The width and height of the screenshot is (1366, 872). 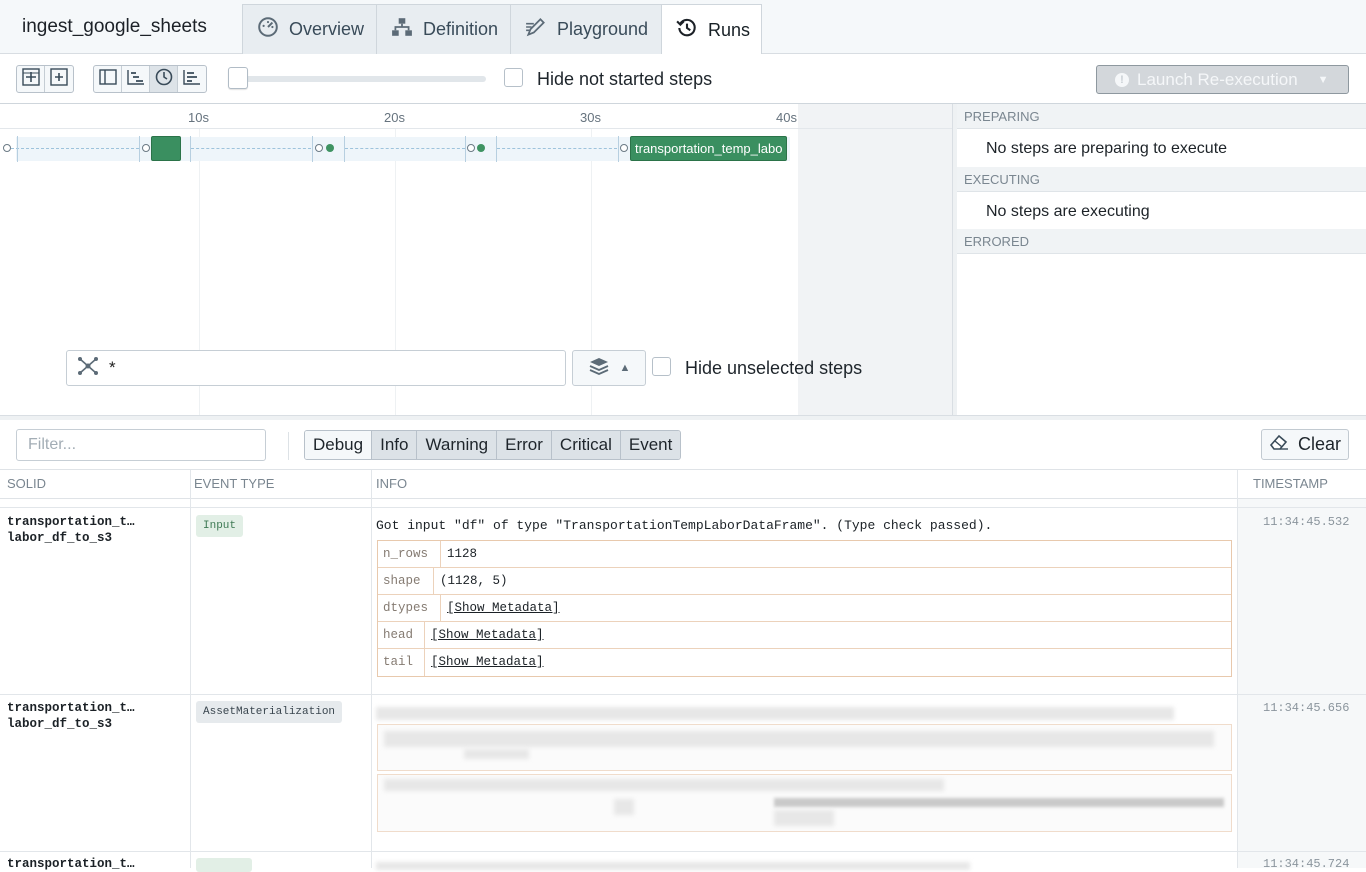 I want to click on tab-definition-label: Definition, so click(x=461, y=29).